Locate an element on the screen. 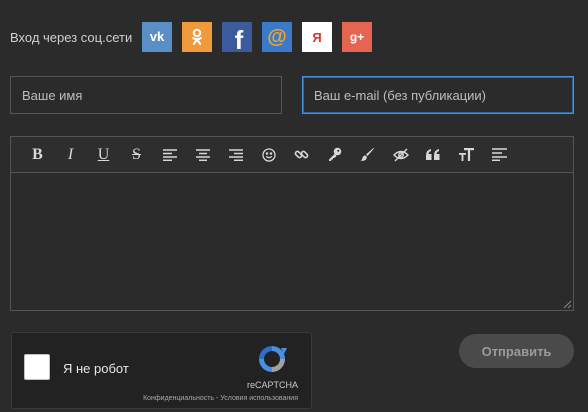 This screenshot has width=588, height=412. mail-ru-login-button: @ is located at coordinates (277, 37).